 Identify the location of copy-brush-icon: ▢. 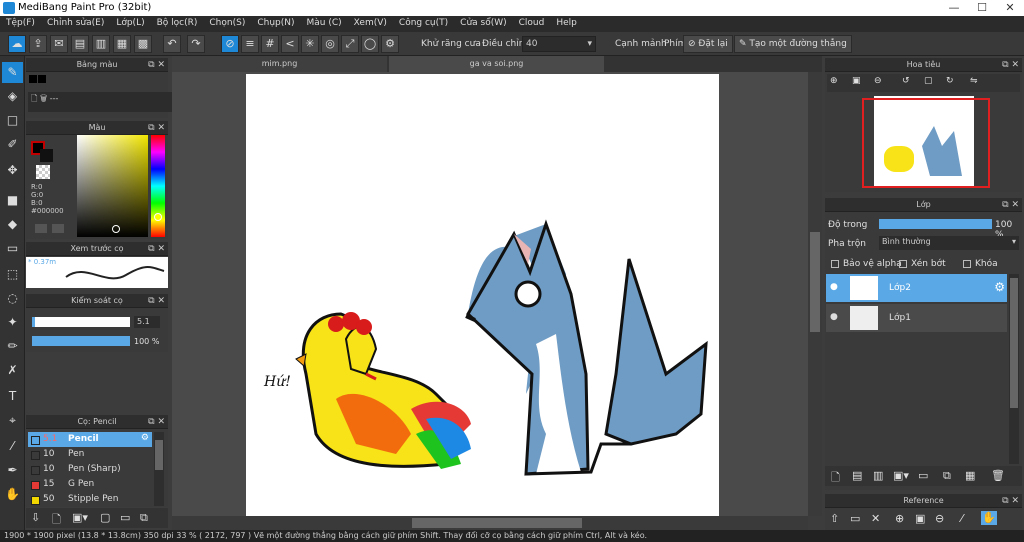
(105, 517).